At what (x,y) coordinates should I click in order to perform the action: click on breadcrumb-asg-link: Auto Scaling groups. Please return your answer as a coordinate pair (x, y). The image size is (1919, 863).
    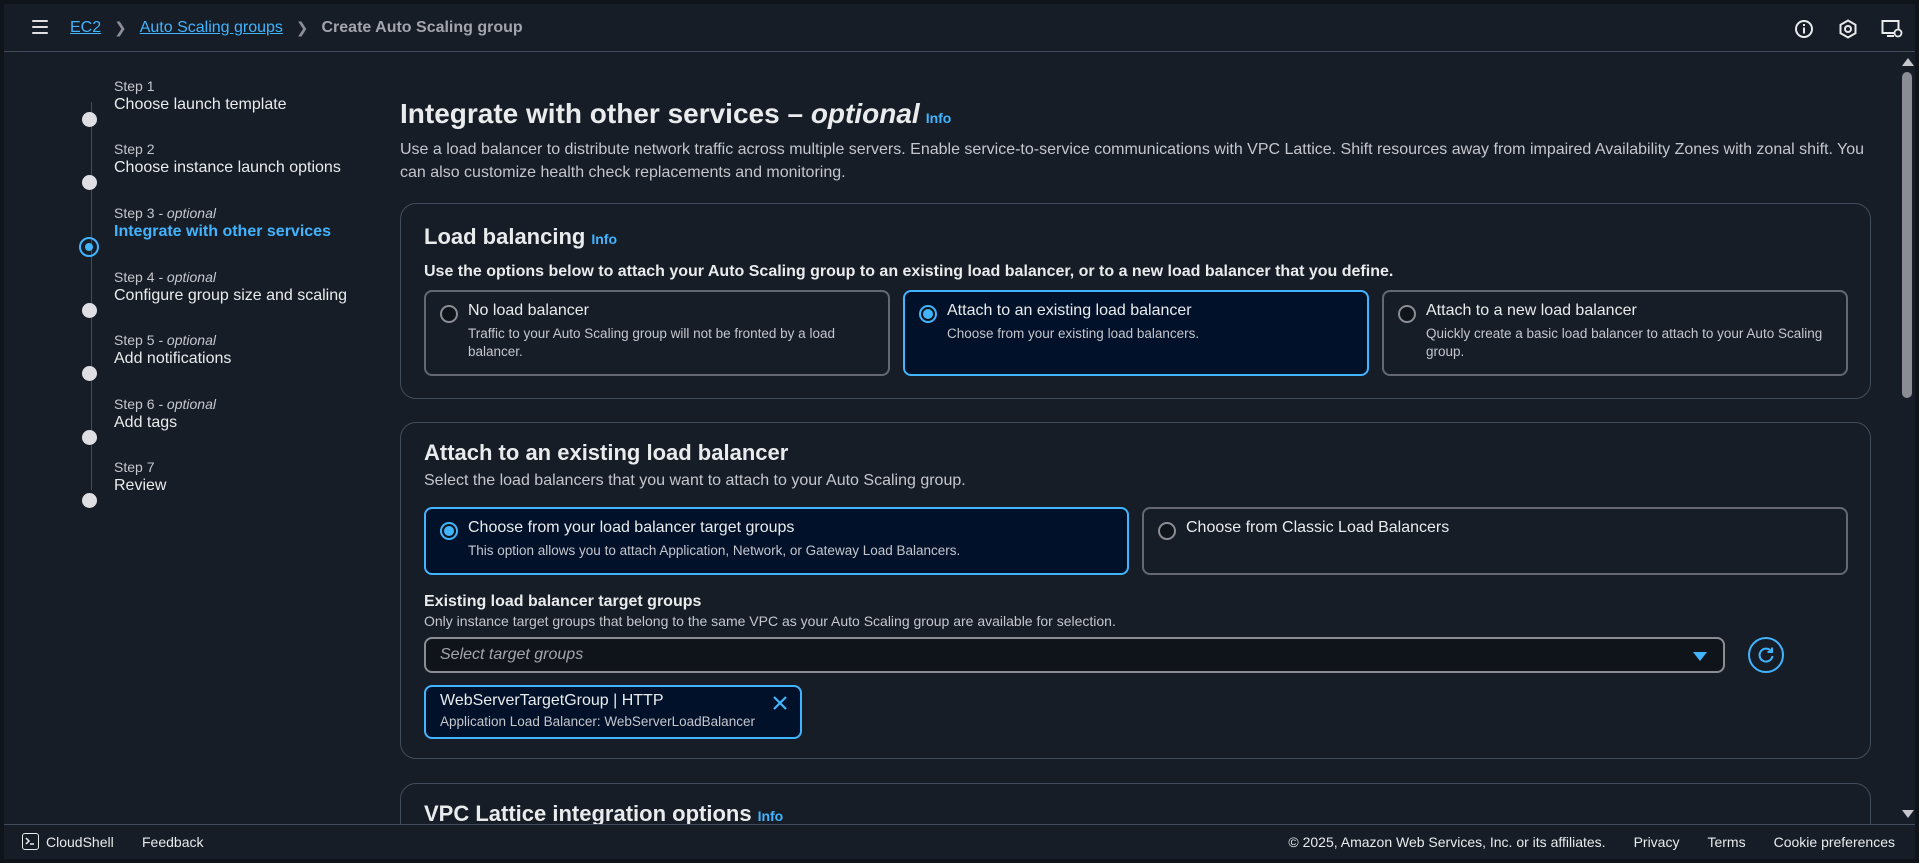
    Looking at the image, I should click on (211, 28).